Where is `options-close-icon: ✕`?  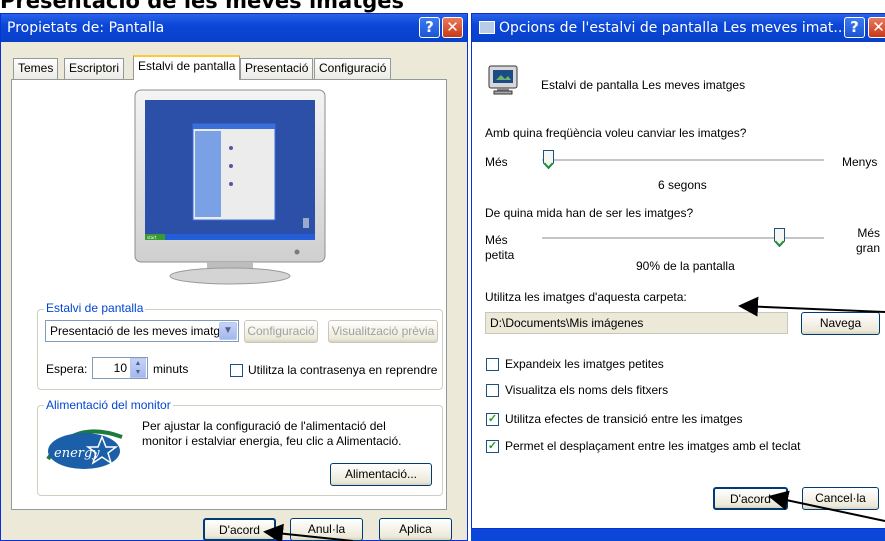 options-close-icon: ✕ is located at coordinates (876, 27).